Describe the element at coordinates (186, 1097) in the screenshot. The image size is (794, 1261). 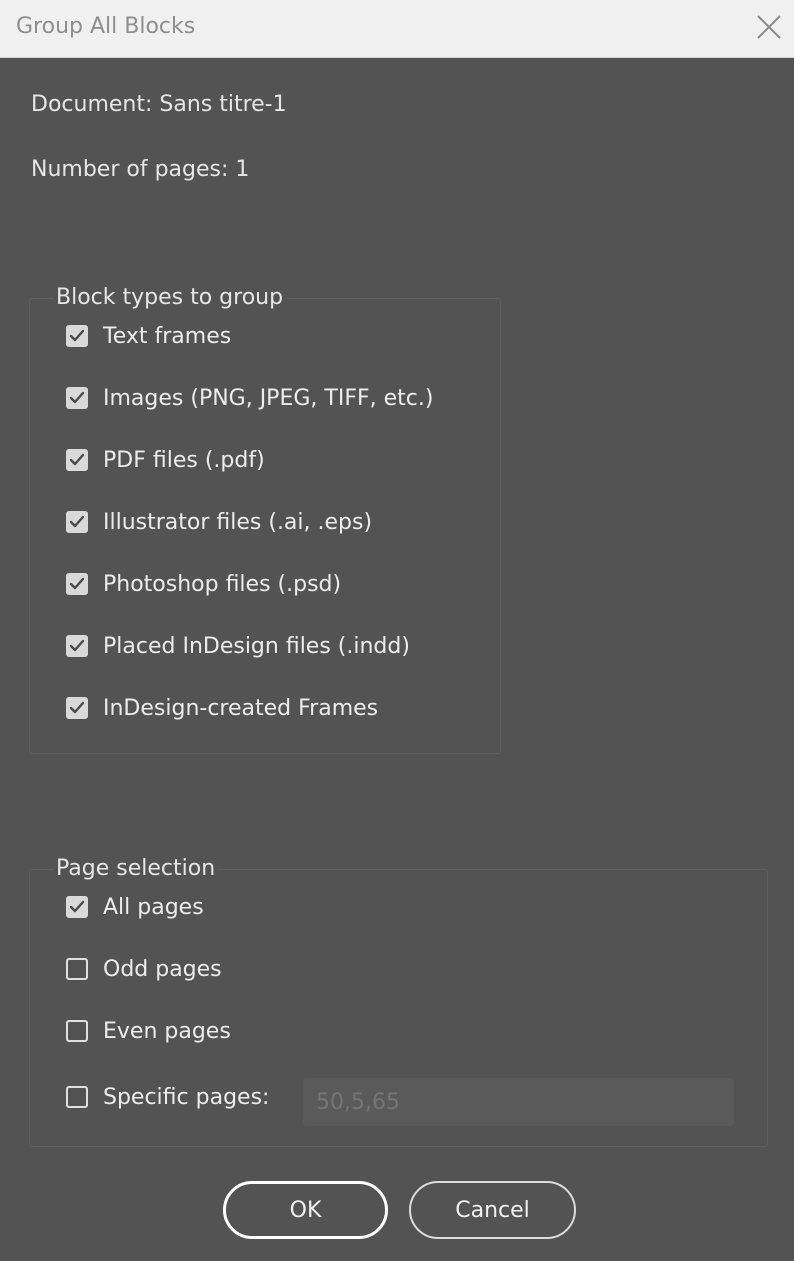
I see `checkbox-label: Specific pages:` at that location.